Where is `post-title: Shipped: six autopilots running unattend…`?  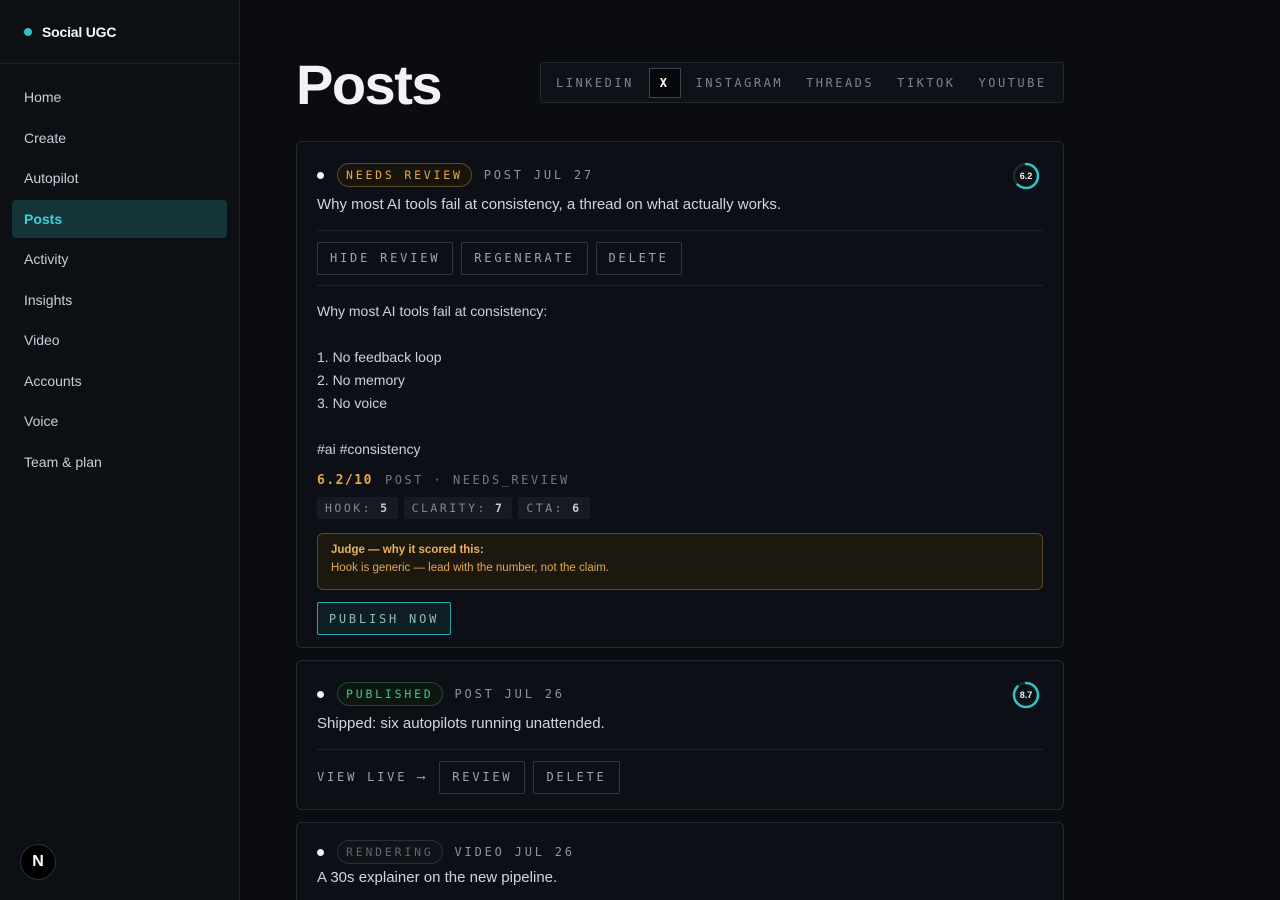 post-title: Shipped: six autopilots running unattend… is located at coordinates (461, 723).